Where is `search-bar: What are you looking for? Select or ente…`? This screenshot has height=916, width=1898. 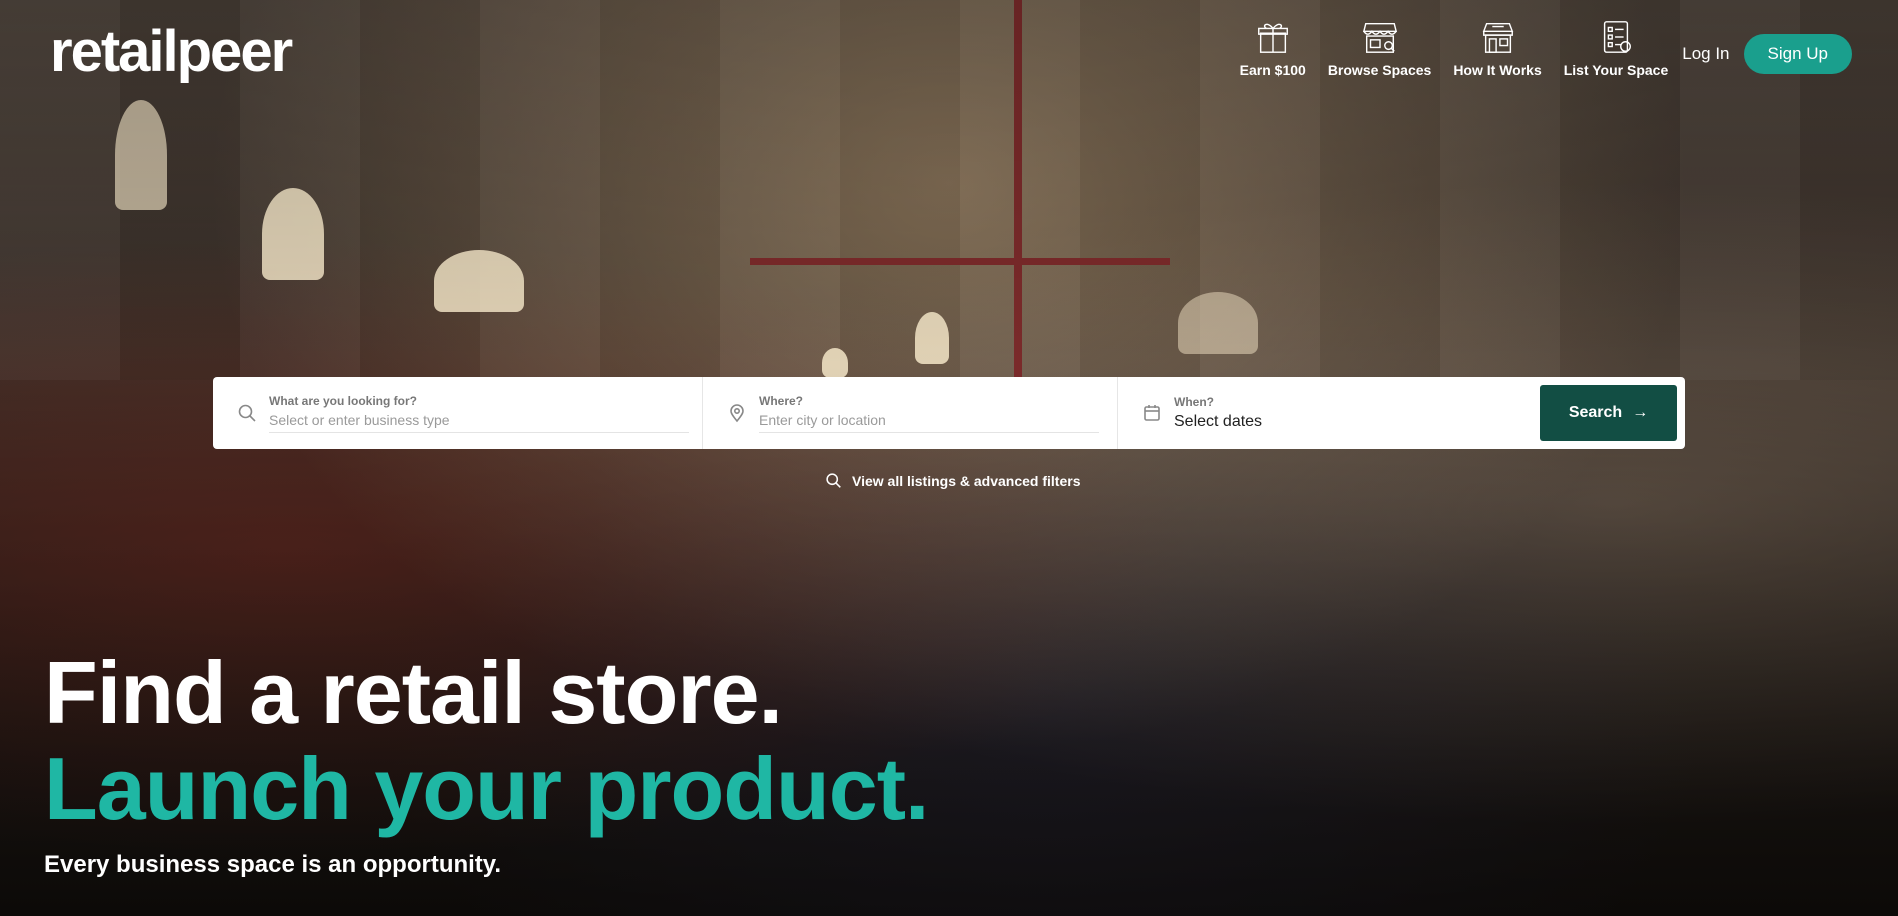
search-bar: What are you looking for? Select or ente… is located at coordinates (949, 413).